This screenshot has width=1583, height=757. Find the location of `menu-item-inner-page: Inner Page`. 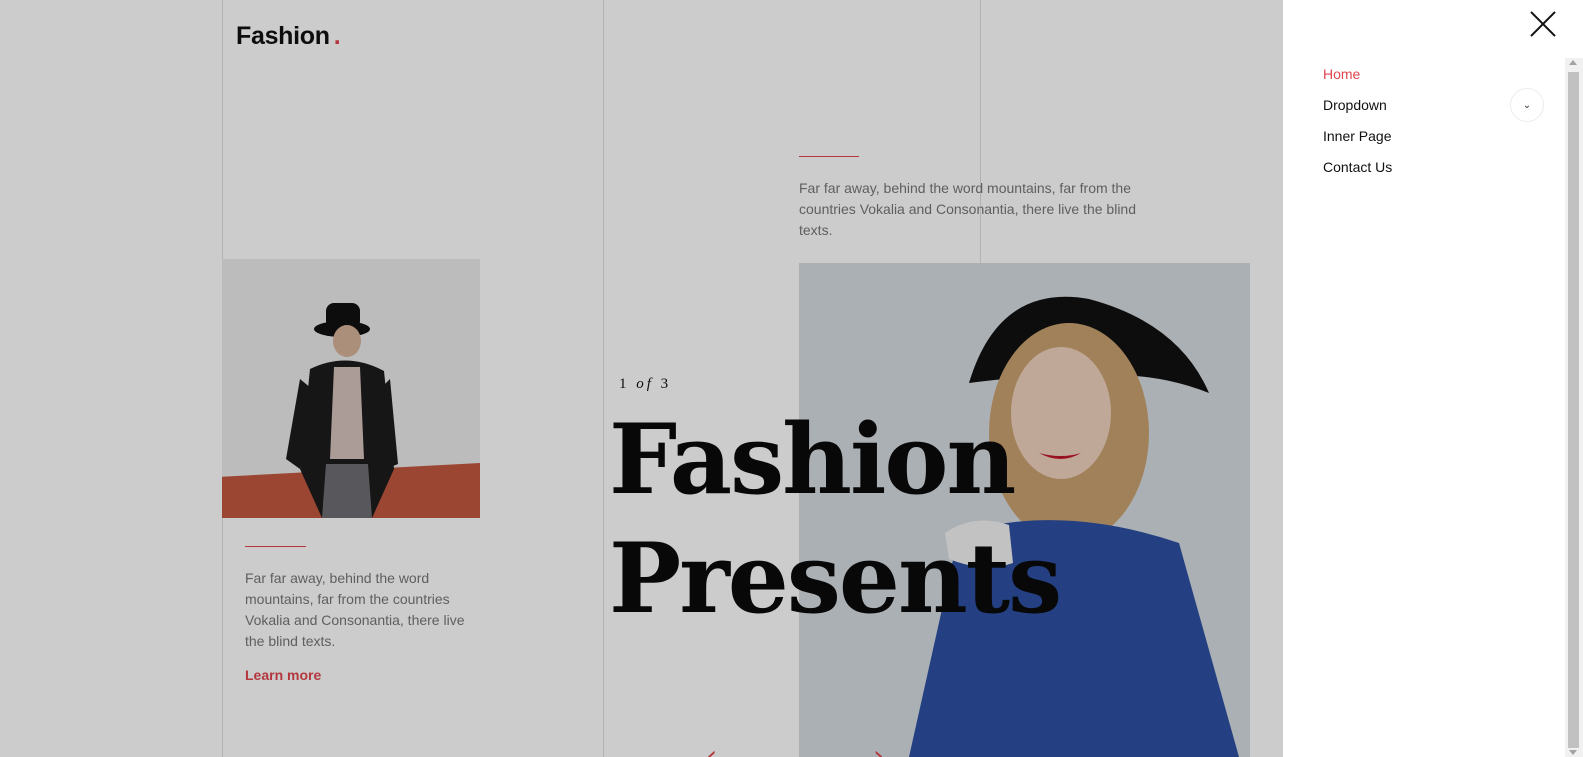

menu-item-inner-page: Inner Page is located at coordinates (1357, 141).